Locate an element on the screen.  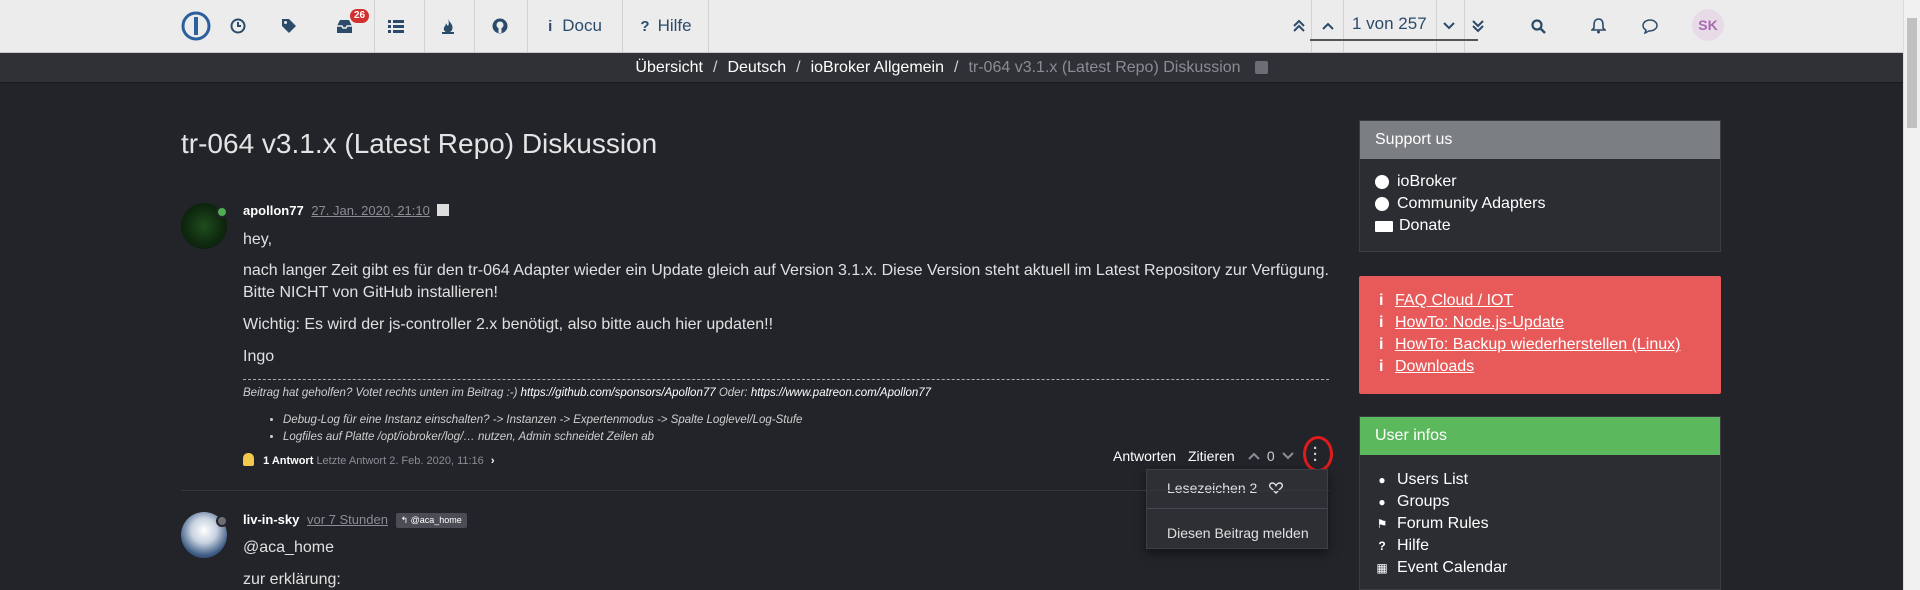
reply-arrow-icon: ↰ is located at coordinates (404, 520).